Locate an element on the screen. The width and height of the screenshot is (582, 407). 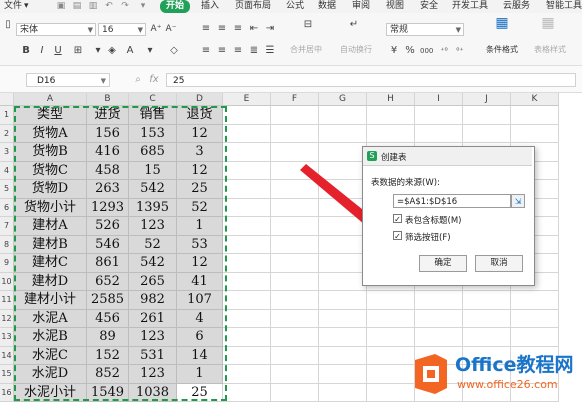
watermark-url: www.office26.com is located at coordinates (507, 384).